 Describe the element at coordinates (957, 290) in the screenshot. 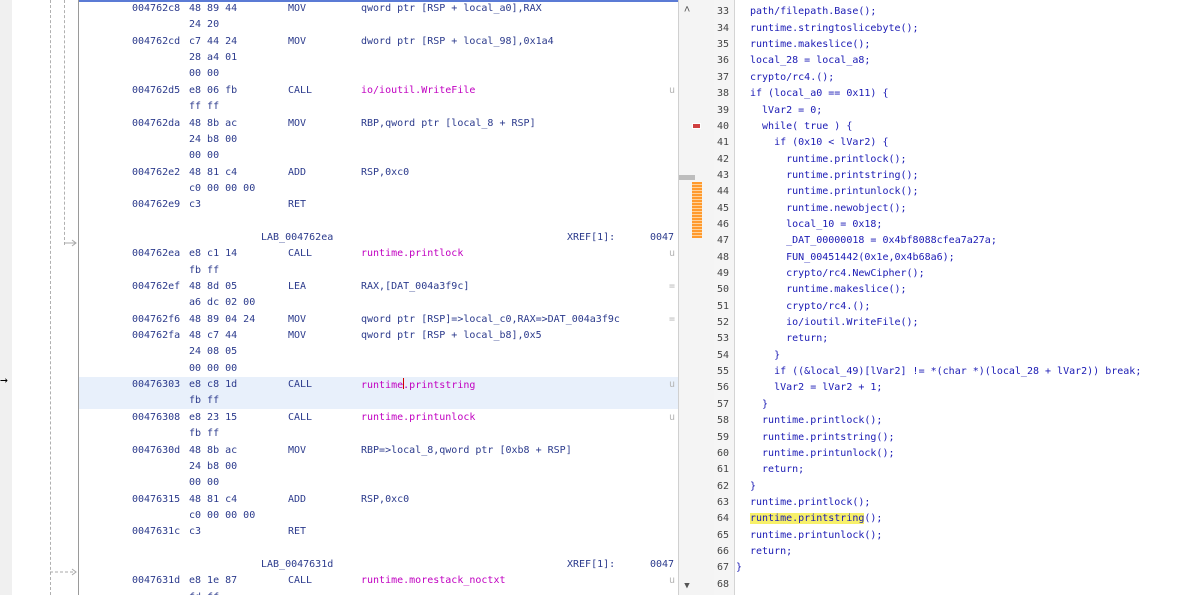

I see `decompiler-line: 50 runtime.makeslice();` at that location.